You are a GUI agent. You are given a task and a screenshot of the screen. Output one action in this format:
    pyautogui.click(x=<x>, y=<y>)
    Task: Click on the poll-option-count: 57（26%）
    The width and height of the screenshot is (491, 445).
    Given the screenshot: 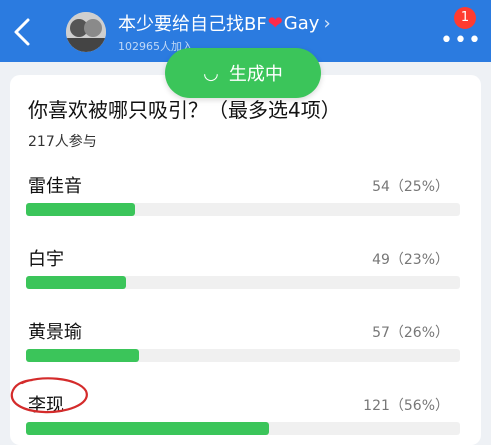 What is the action you would take?
    pyautogui.click(x=410, y=333)
    